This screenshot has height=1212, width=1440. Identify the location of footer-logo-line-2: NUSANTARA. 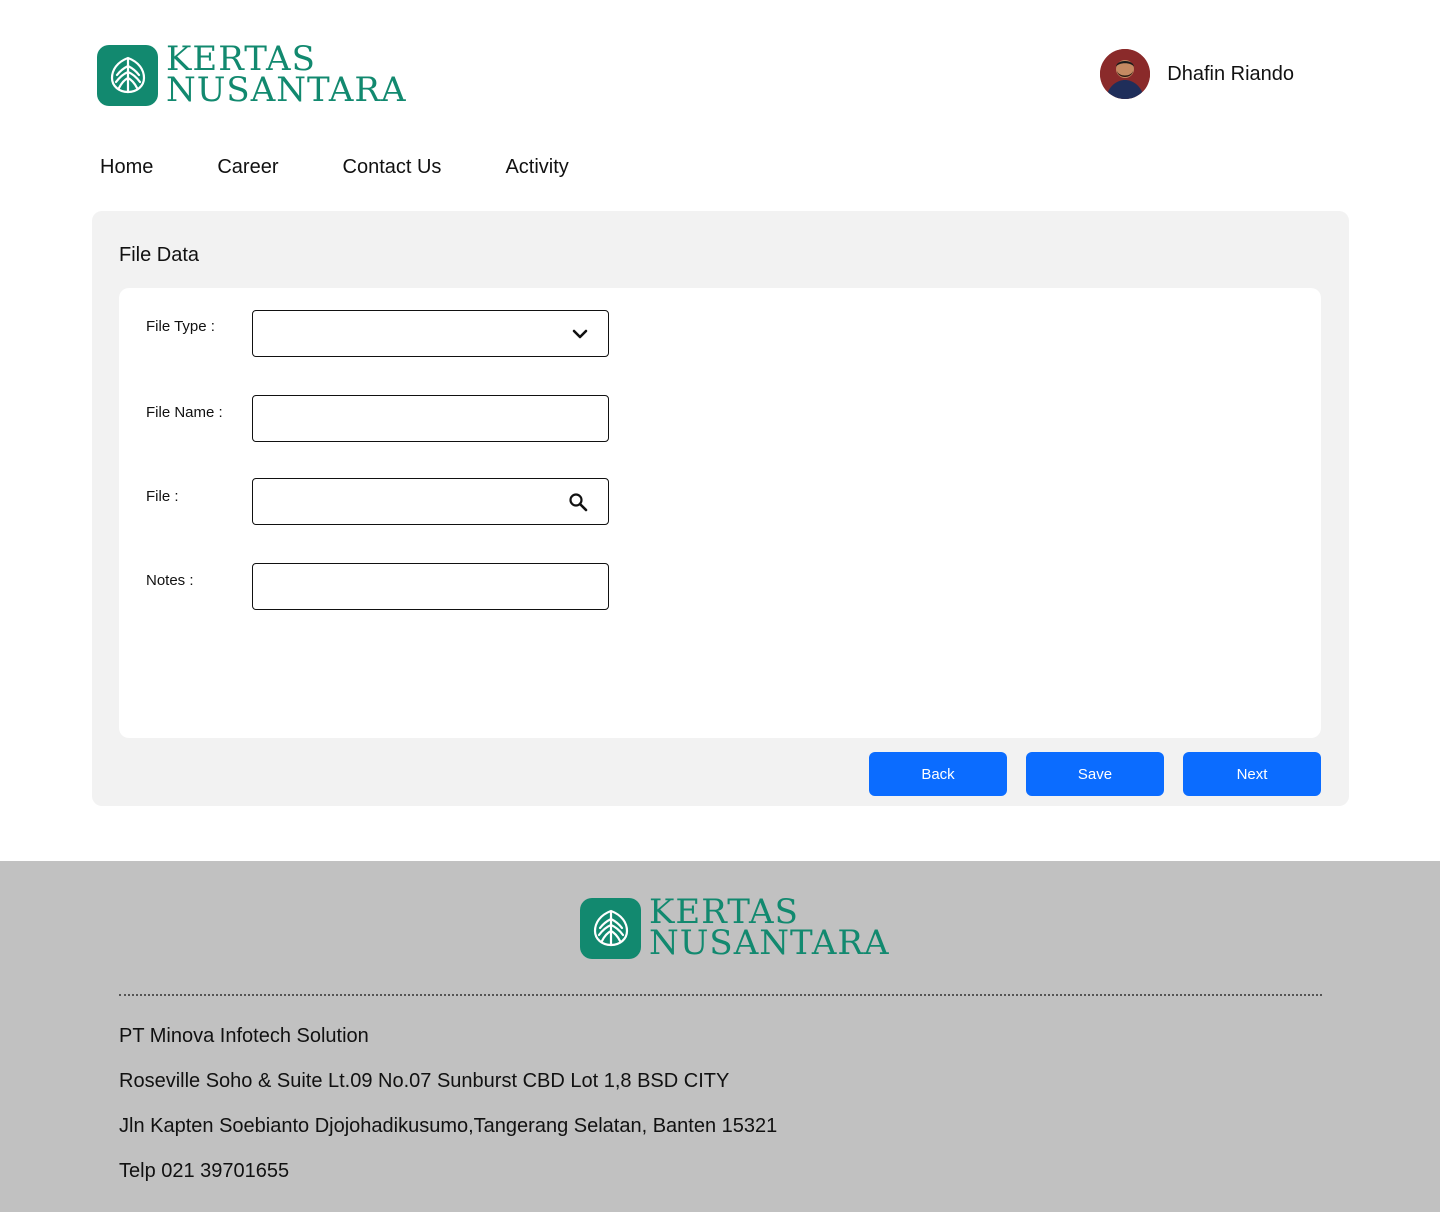
(769, 943).